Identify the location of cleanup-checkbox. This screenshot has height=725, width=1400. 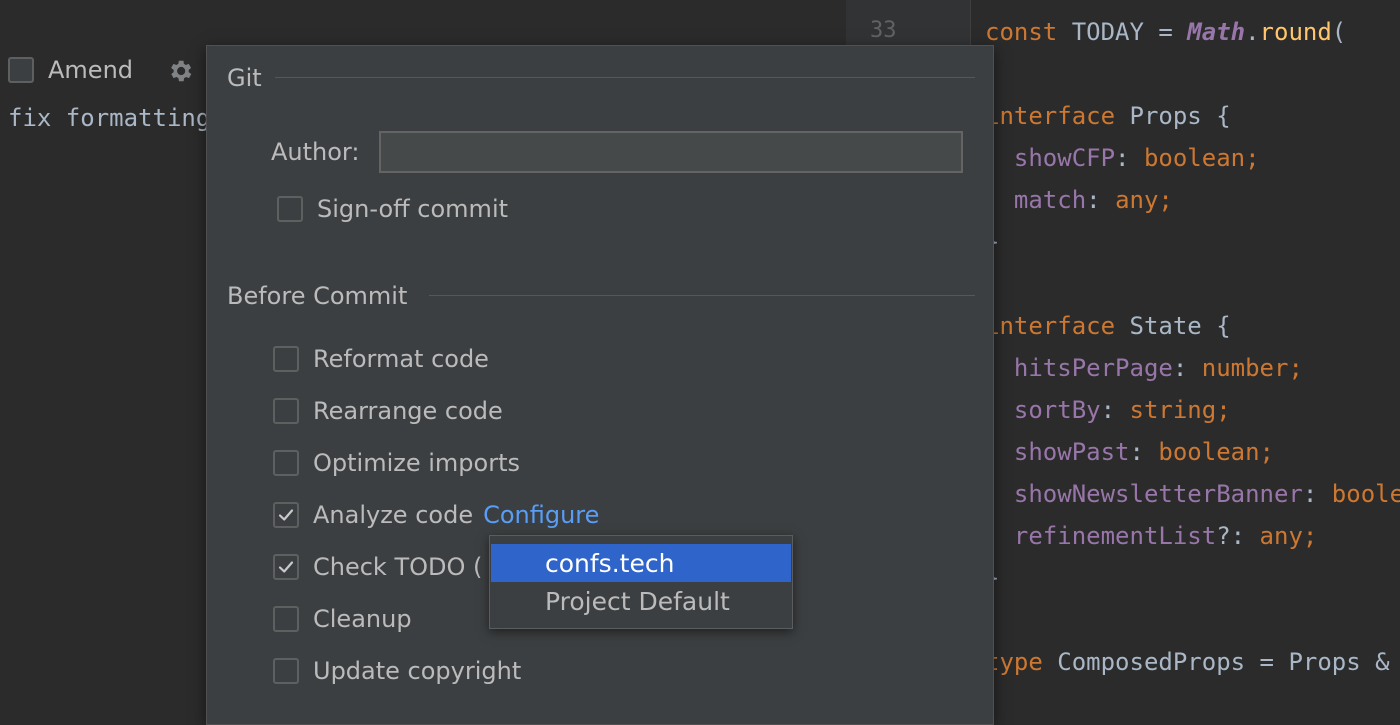
(286, 619).